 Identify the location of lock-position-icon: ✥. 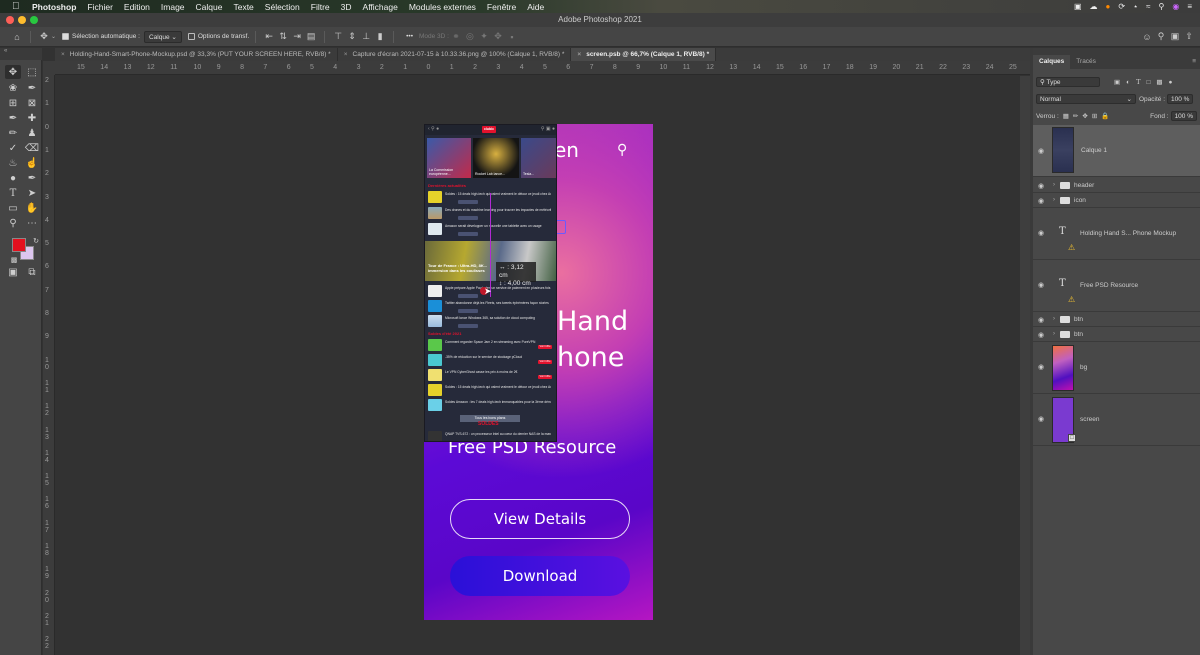
(1084, 116).